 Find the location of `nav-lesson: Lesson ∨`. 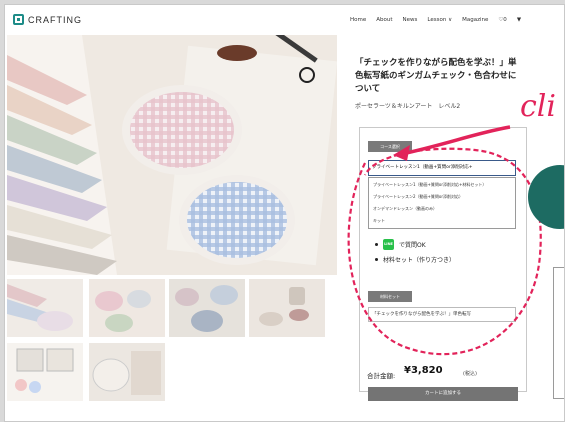

nav-lesson: Lesson ∨ is located at coordinates (439, 20).